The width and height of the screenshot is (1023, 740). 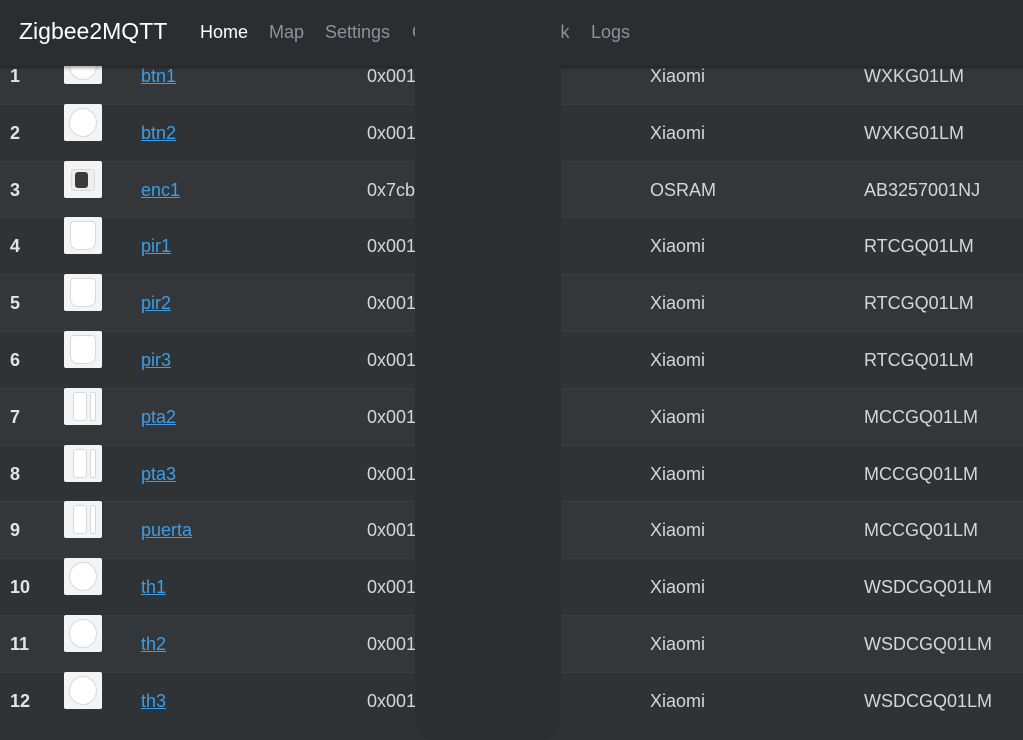 I want to click on overlay-panel, so click(x=488, y=370).